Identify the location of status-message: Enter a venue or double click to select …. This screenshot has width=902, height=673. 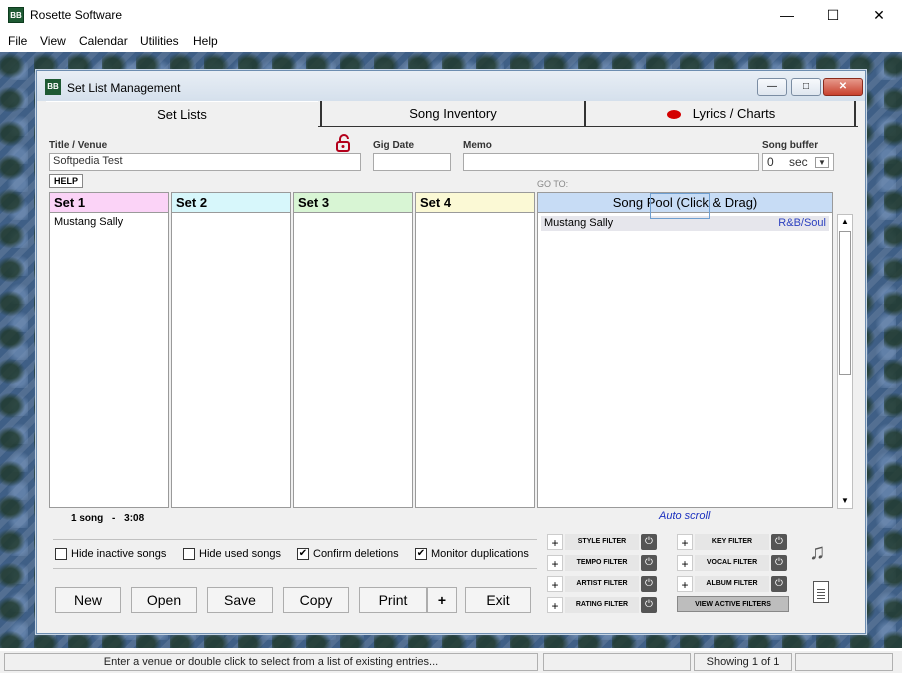
(271, 662).